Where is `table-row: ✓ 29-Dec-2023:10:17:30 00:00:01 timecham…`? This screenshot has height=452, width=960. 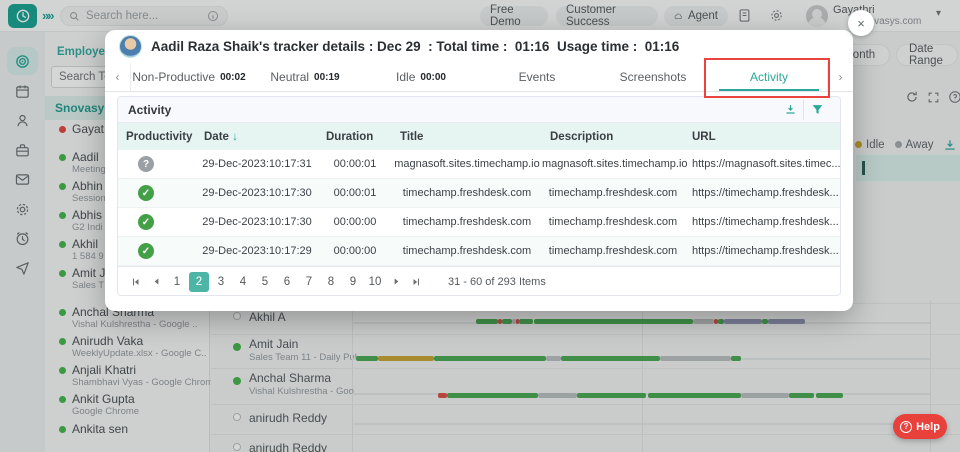 table-row: ✓ 29-Dec-2023:10:17:30 00:00:01 timecham… is located at coordinates (479, 193).